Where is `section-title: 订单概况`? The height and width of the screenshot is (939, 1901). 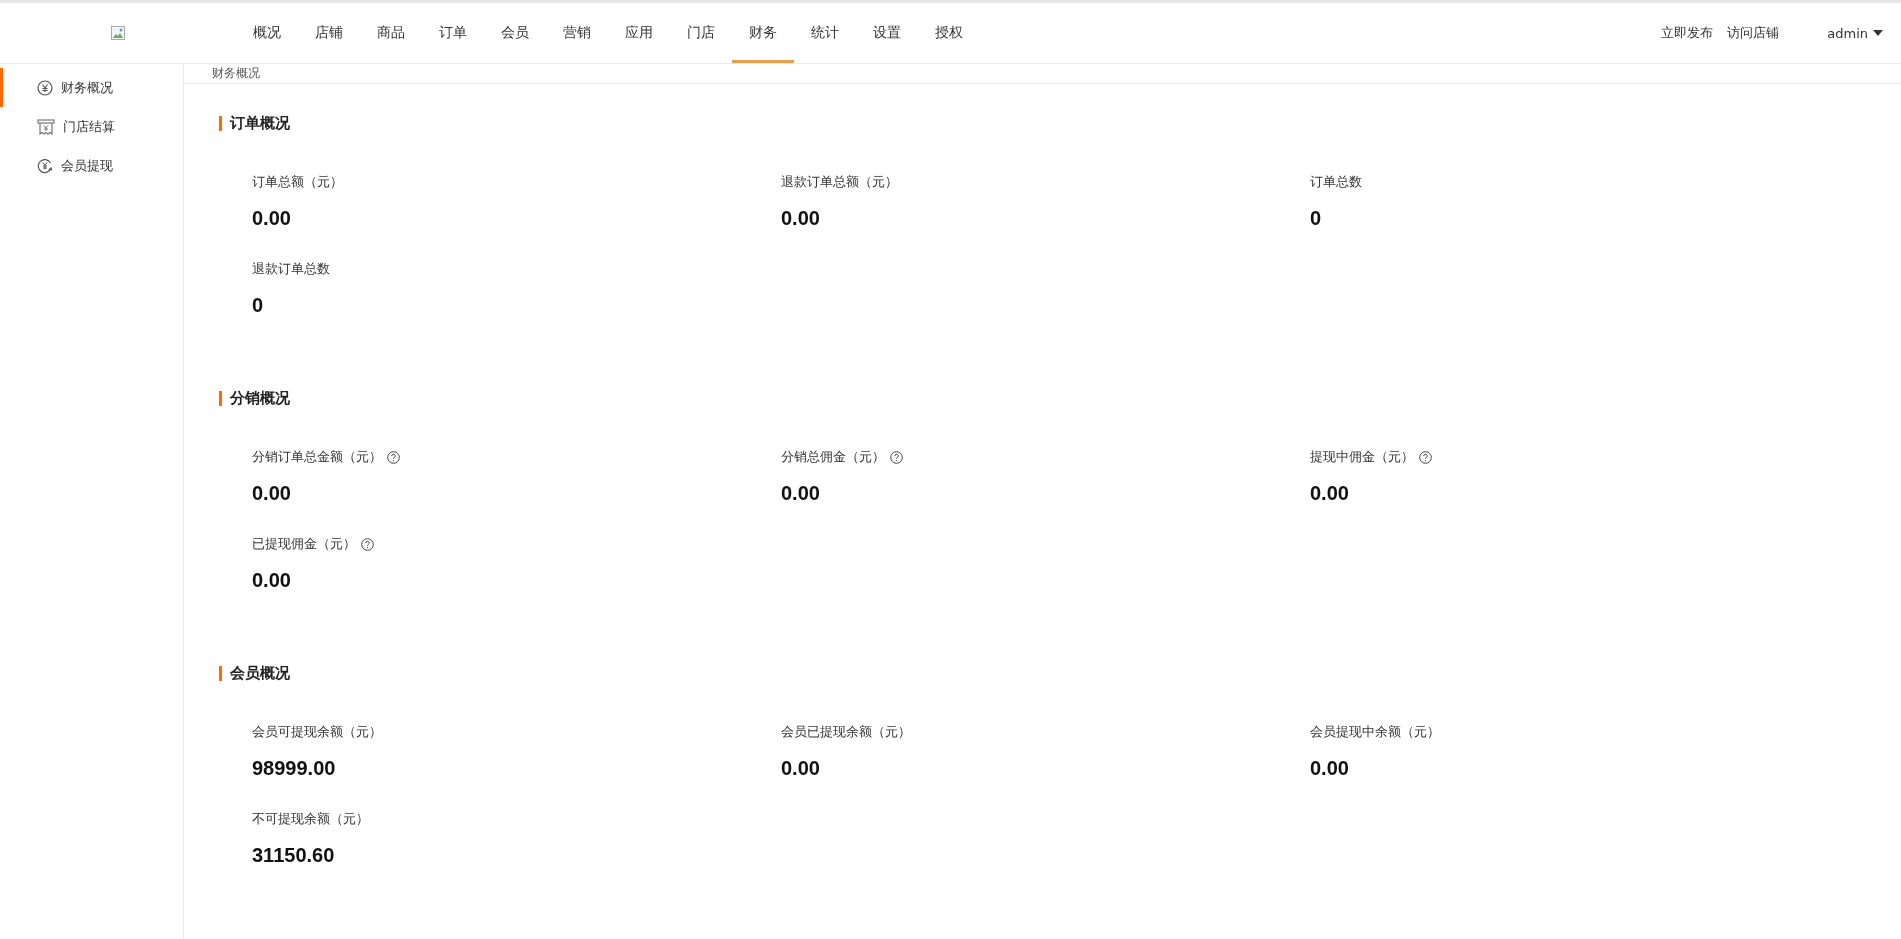 section-title: 订单概况 is located at coordinates (260, 123).